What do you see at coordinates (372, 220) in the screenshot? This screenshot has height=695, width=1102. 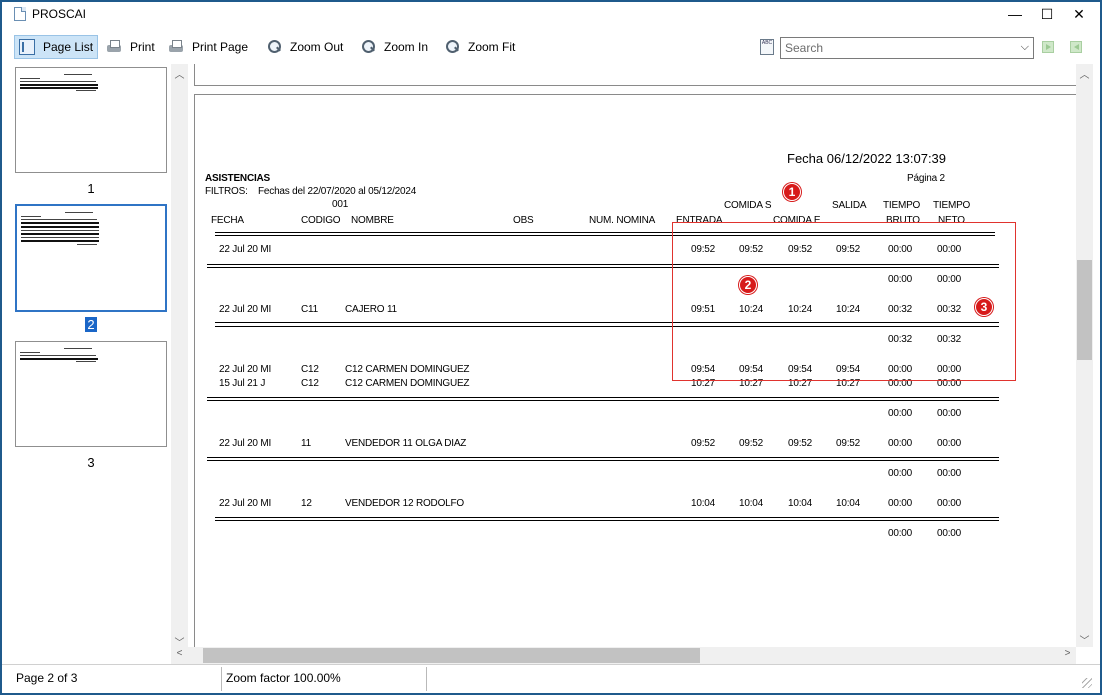 I see `col-nombre: NOMBRE` at bounding box center [372, 220].